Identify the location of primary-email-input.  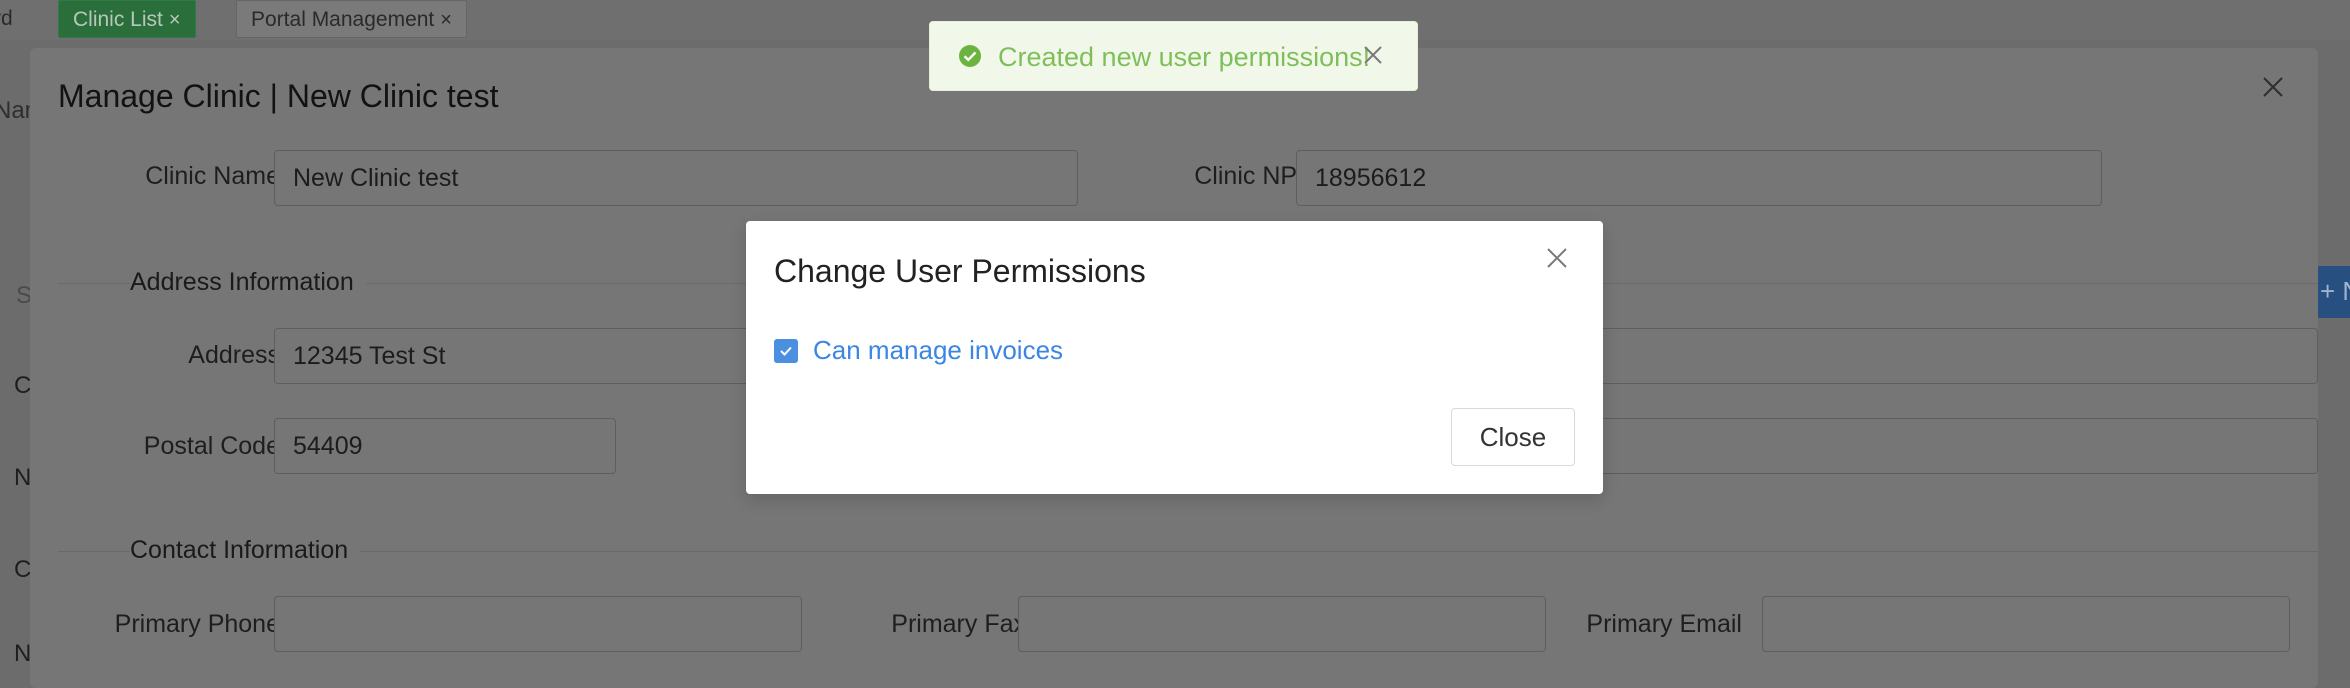
(2026, 624).